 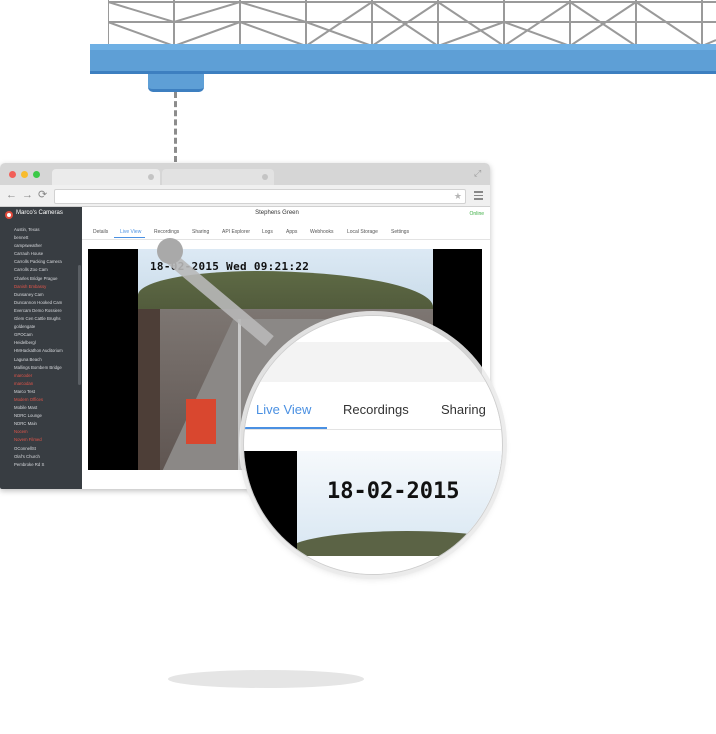 I want to click on tab-local-storage: Local Storage, so click(x=362, y=232).